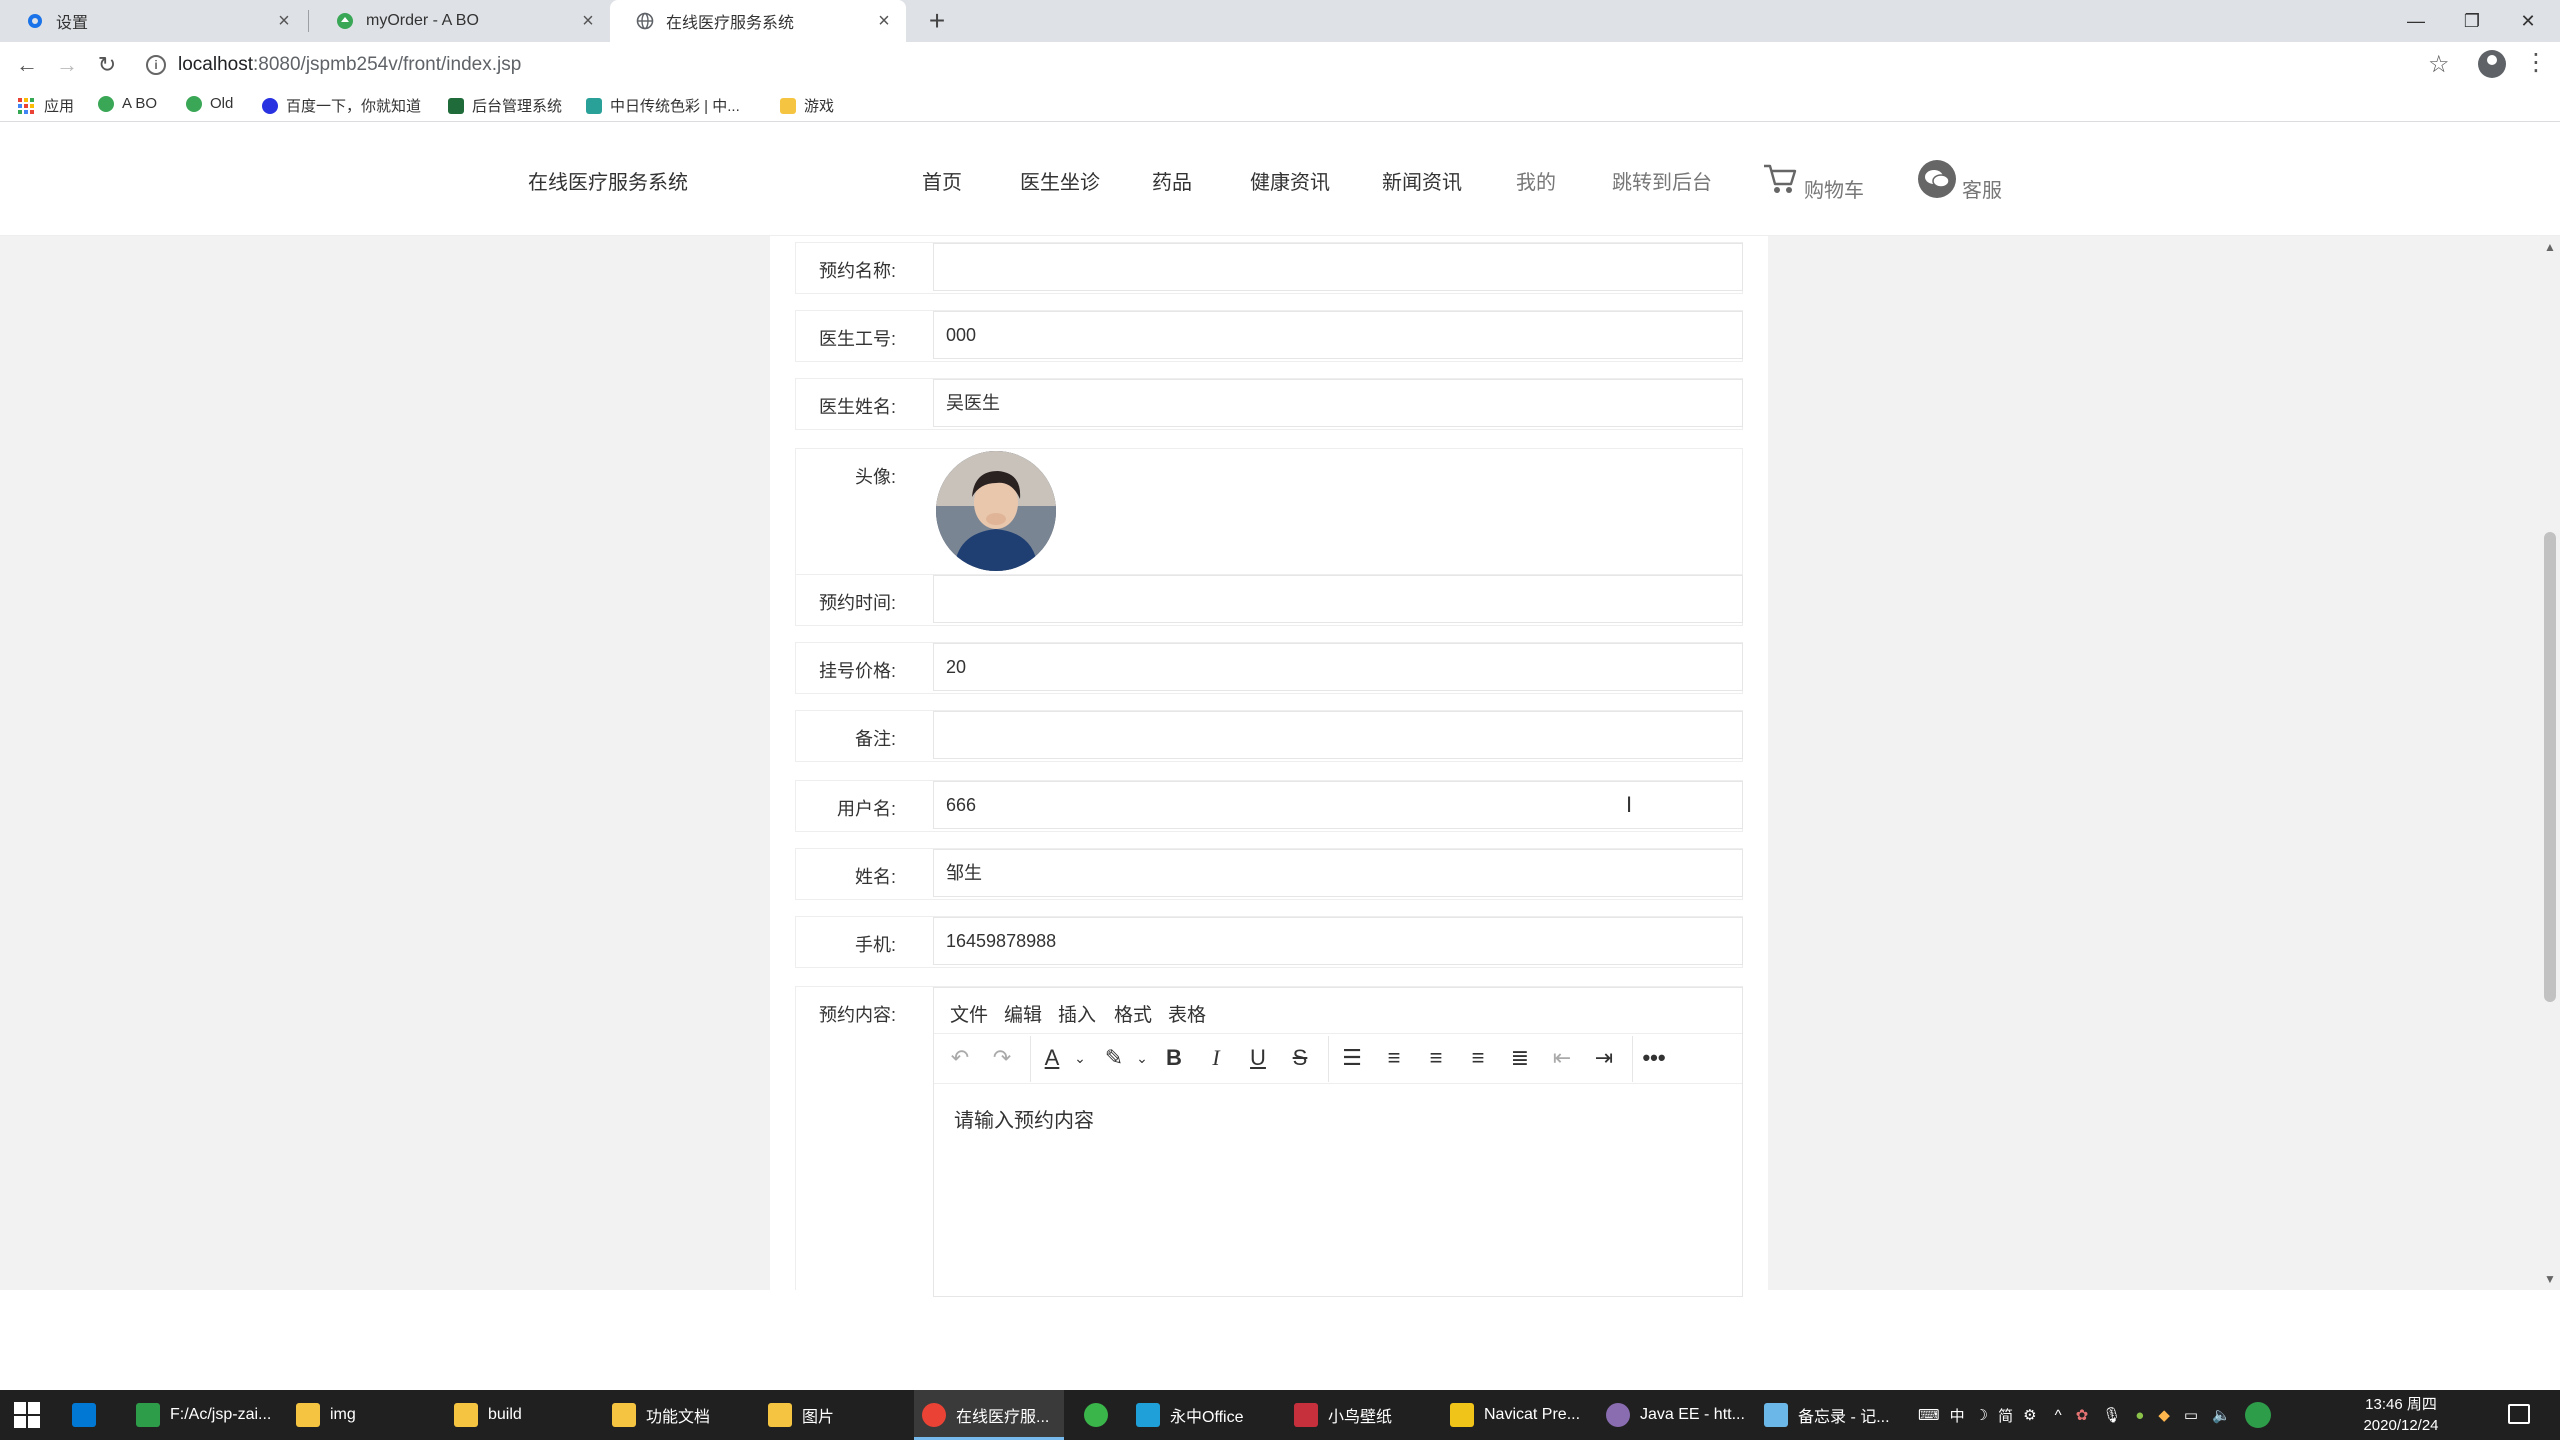 The image size is (2560, 1440). Describe the element at coordinates (1662, 180) in the screenshot. I see `nav-admin: 跳转到后台` at that location.